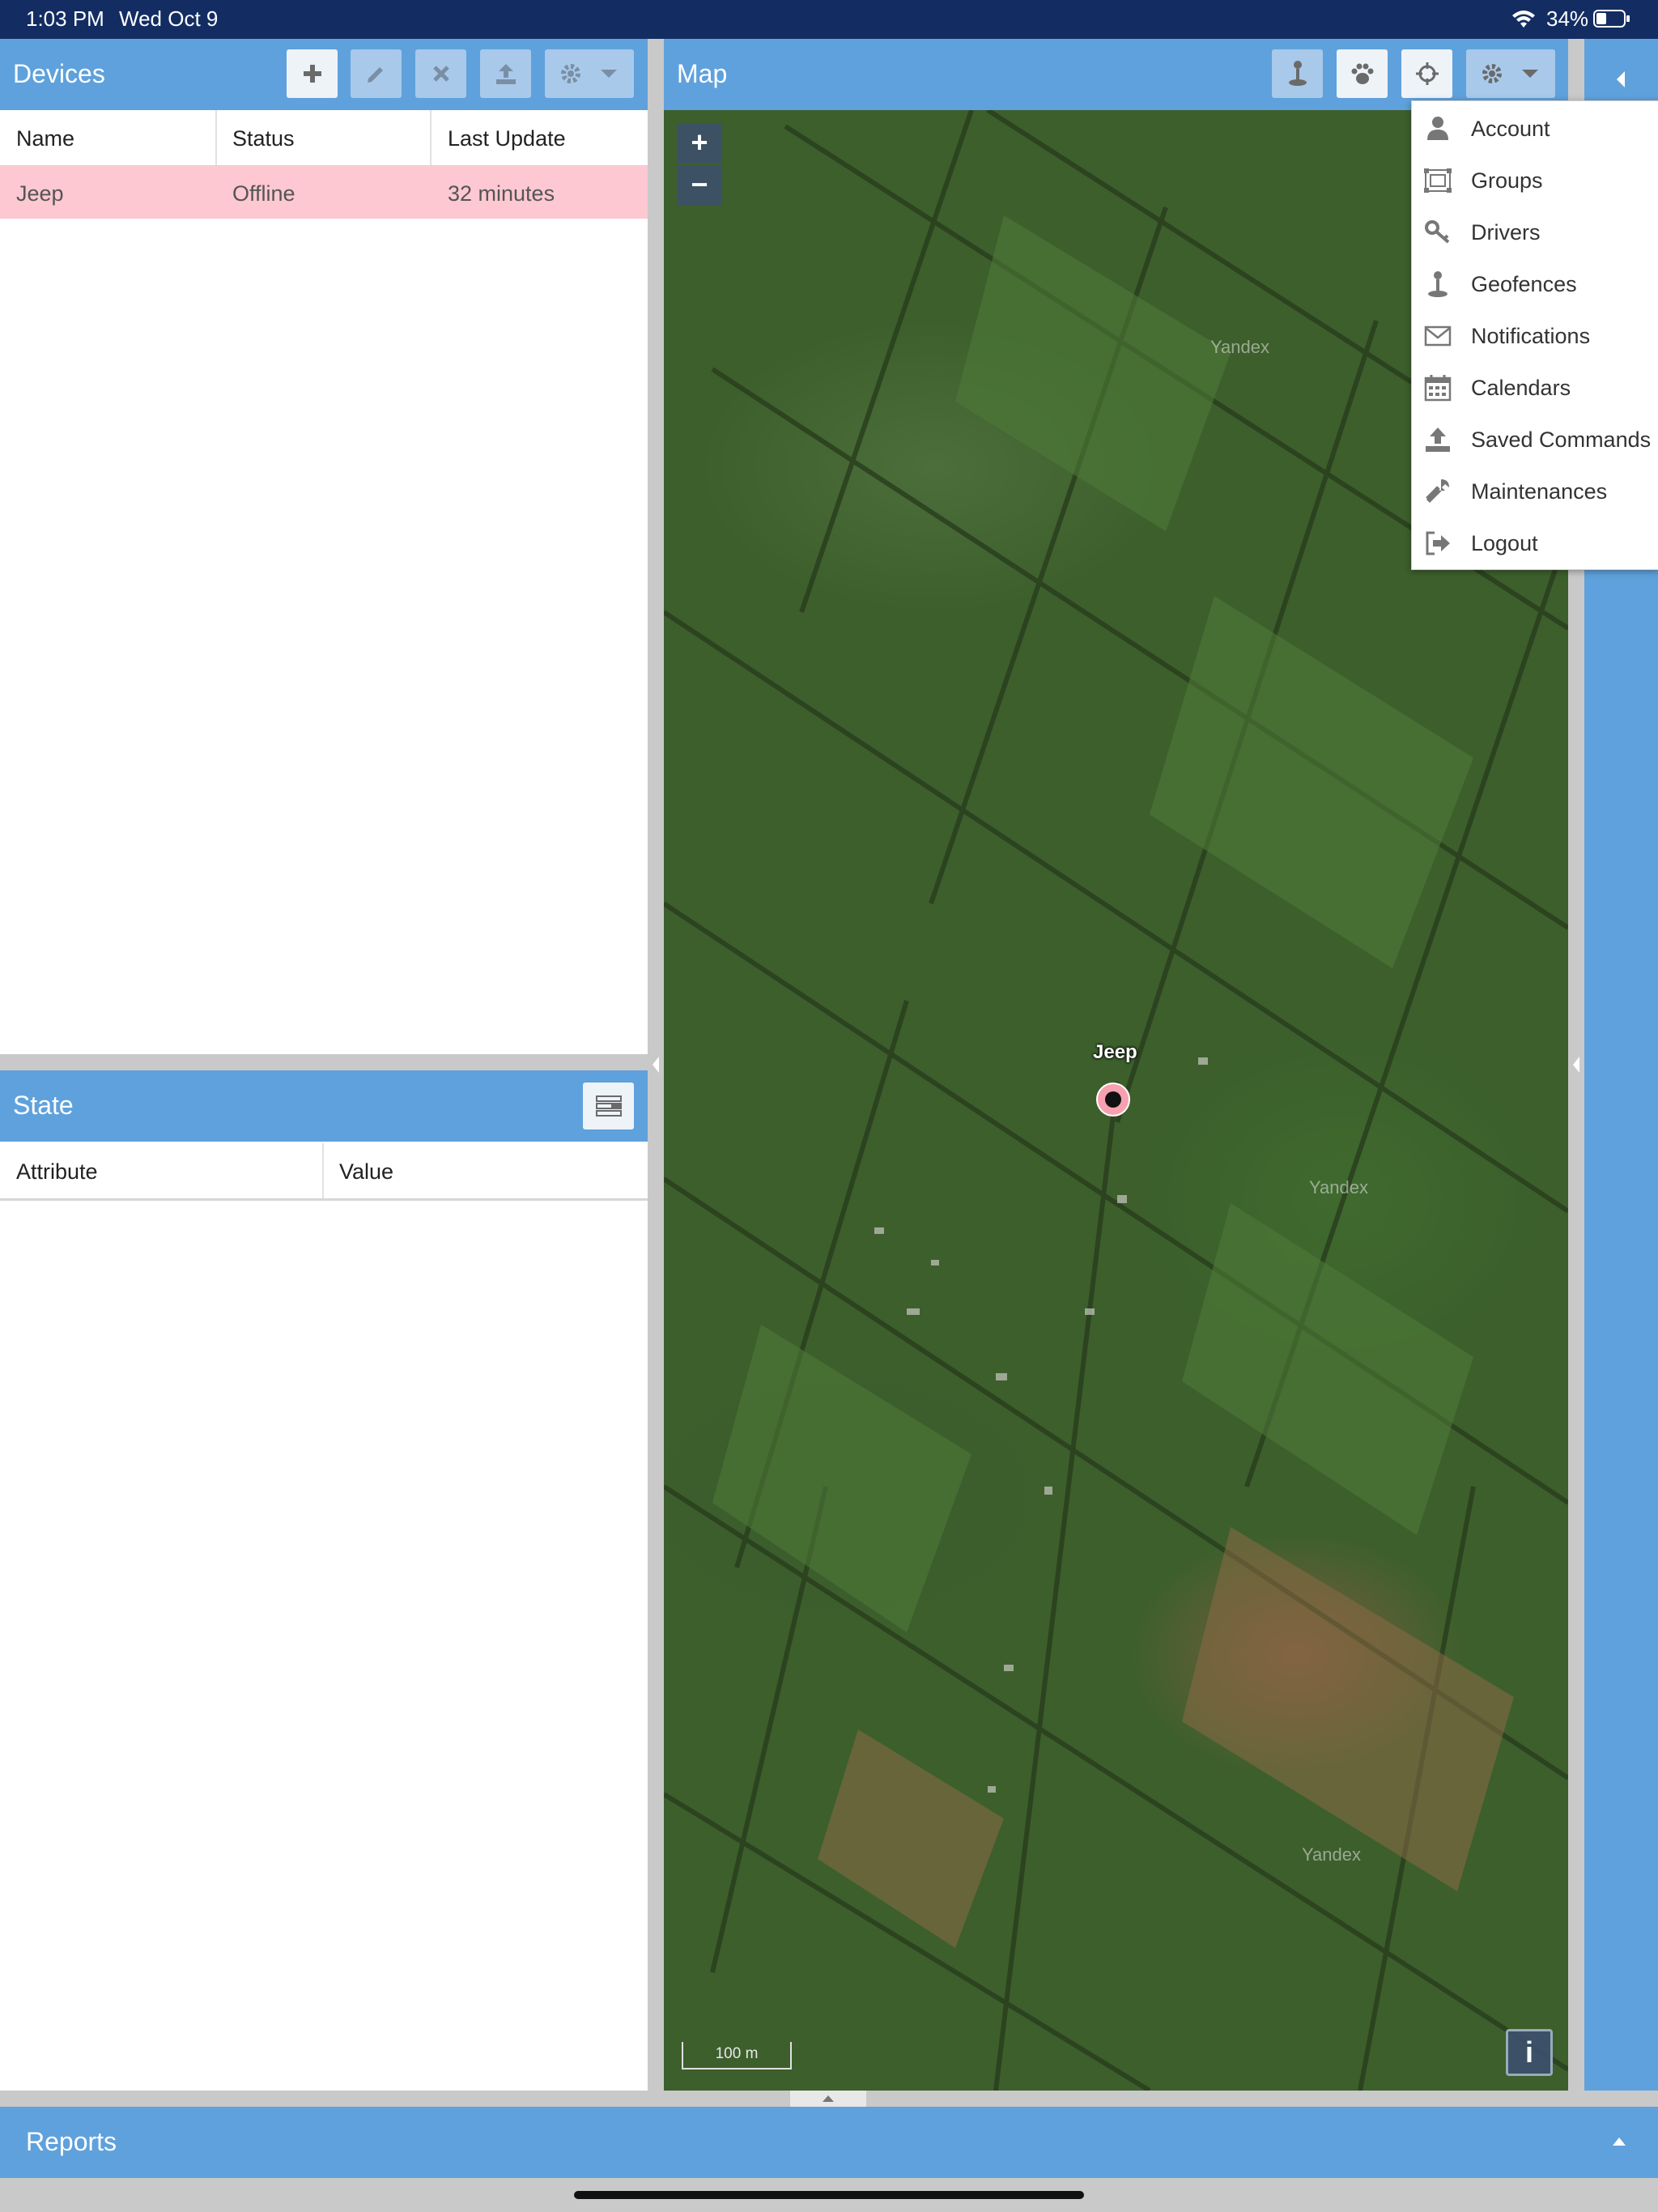 This screenshot has width=1658, height=2212. What do you see at coordinates (507, 138) in the screenshot?
I see `column-header-last-update: Last Update` at bounding box center [507, 138].